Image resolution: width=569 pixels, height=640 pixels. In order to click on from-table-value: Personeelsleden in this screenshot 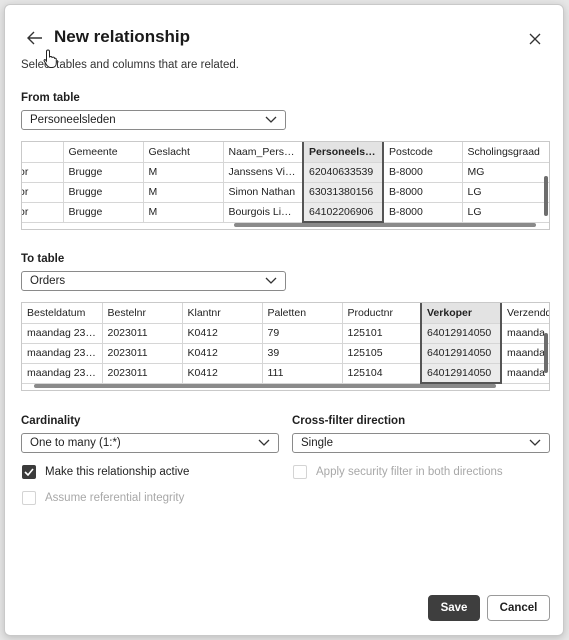, I will do `click(73, 120)`.